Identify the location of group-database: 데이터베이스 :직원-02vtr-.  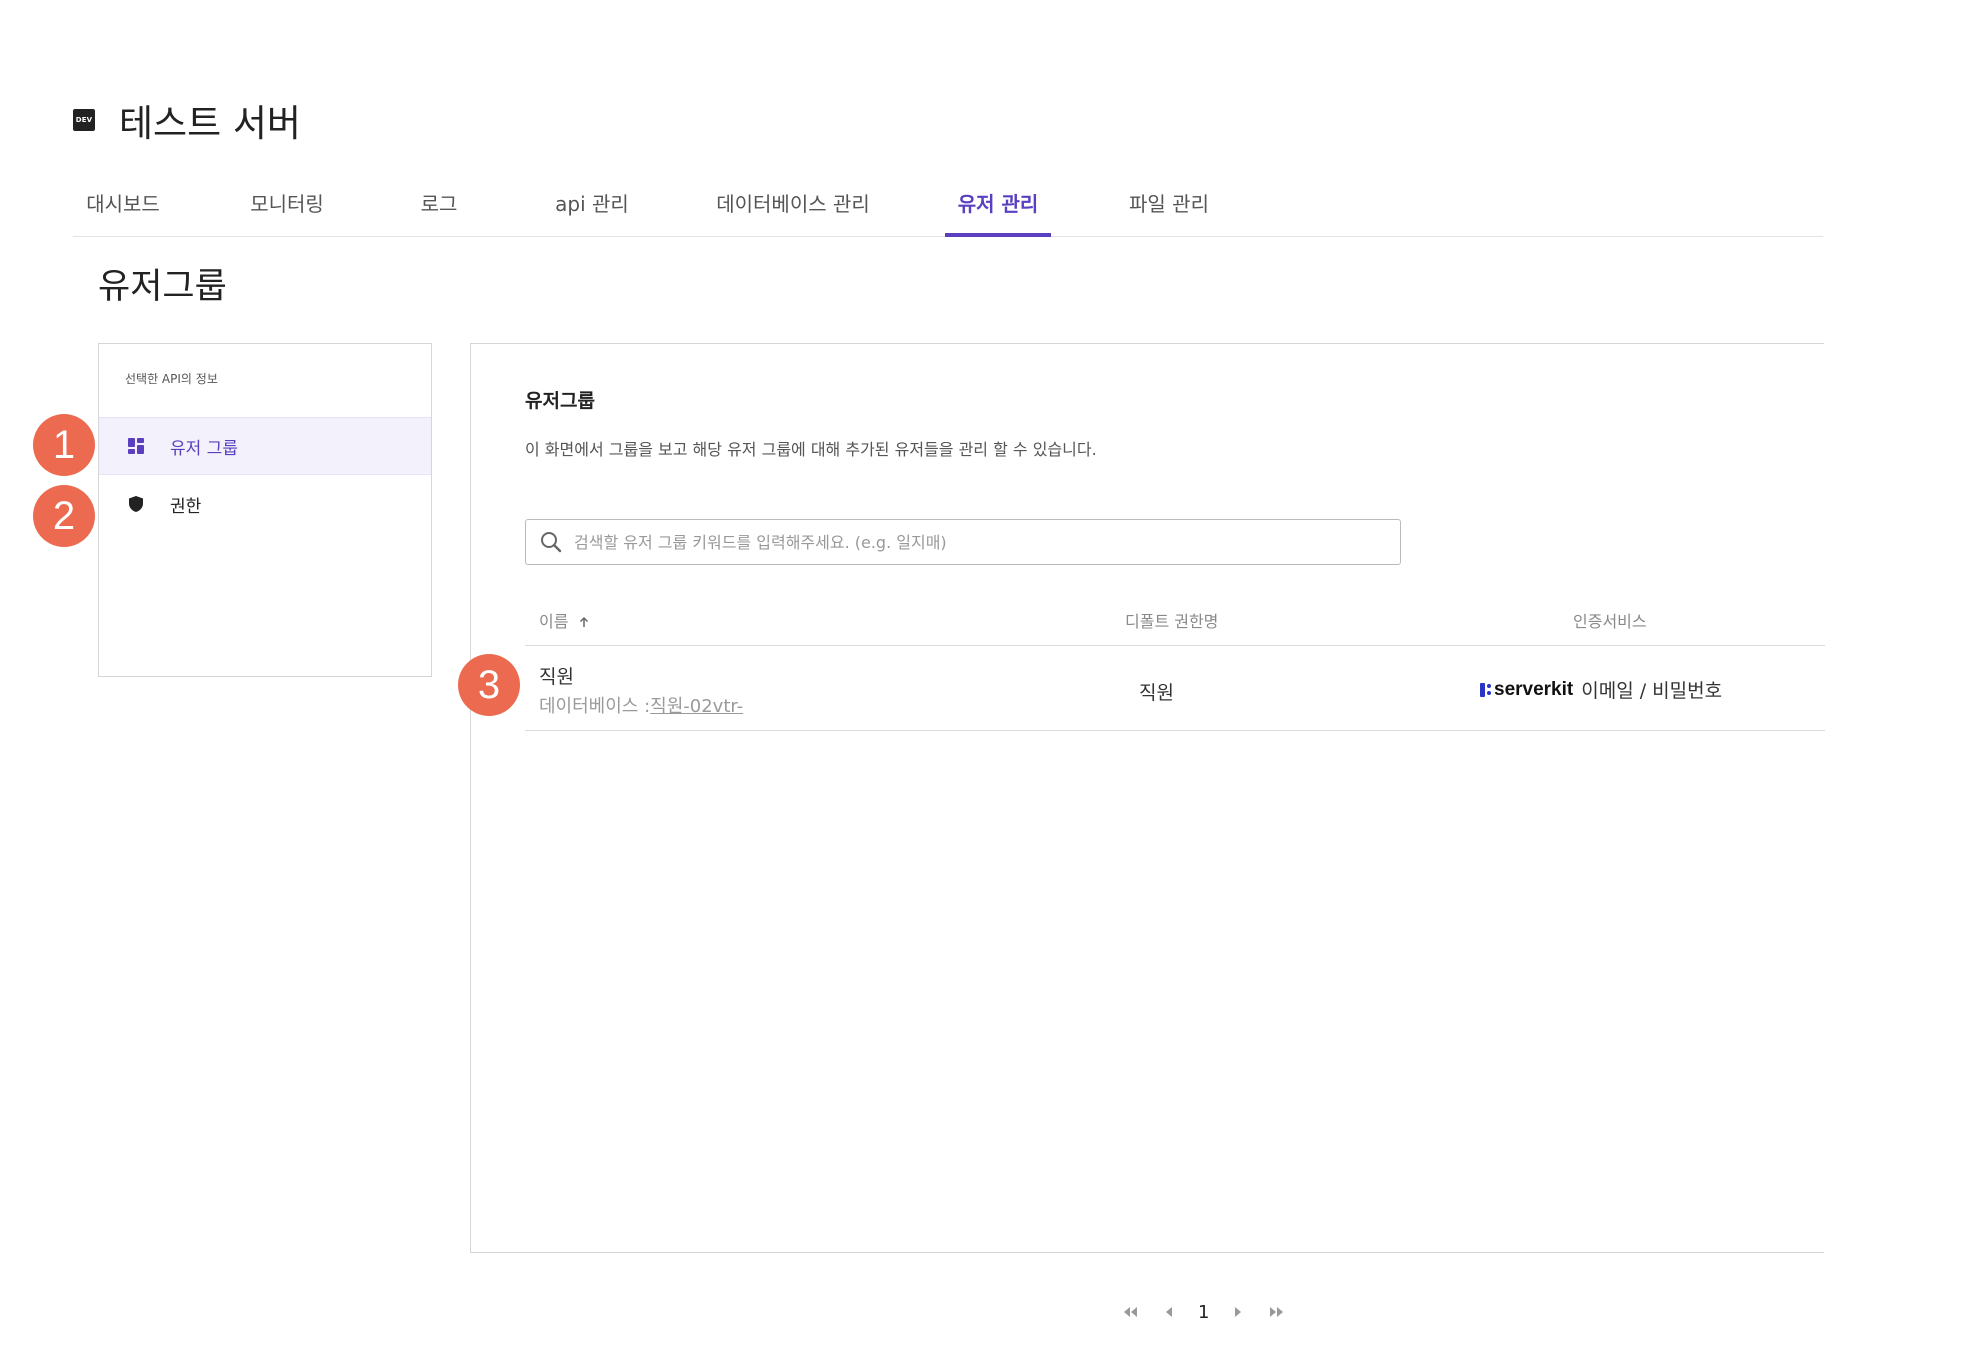
(641, 705).